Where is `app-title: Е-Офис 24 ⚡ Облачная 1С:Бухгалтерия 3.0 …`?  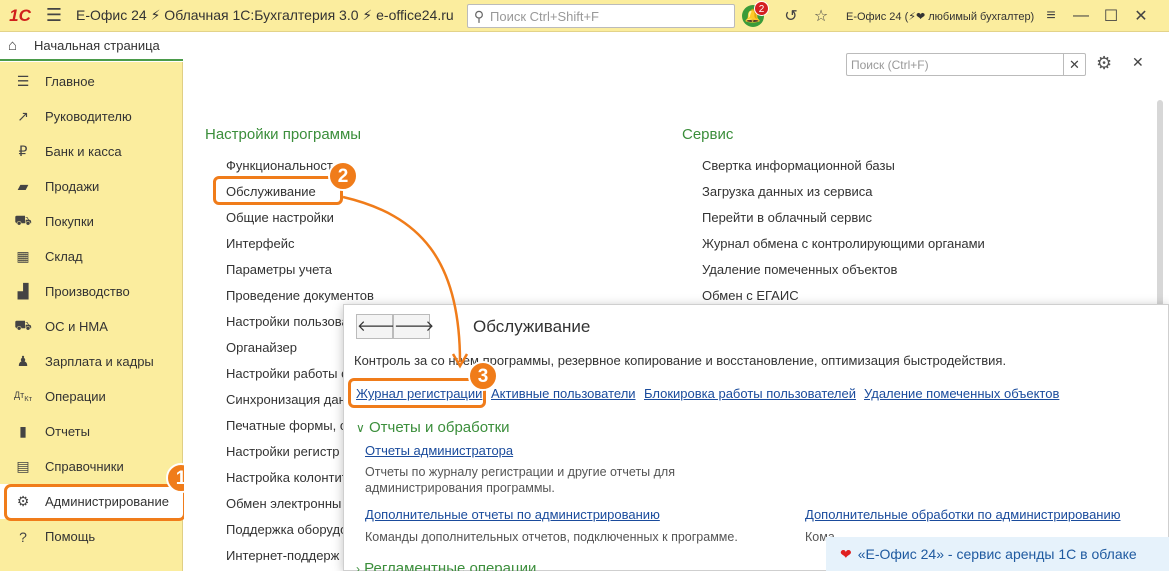
app-title: Е-Офис 24 ⚡ Облачная 1С:Бухгалтерия 3.0 … is located at coordinates (265, 15).